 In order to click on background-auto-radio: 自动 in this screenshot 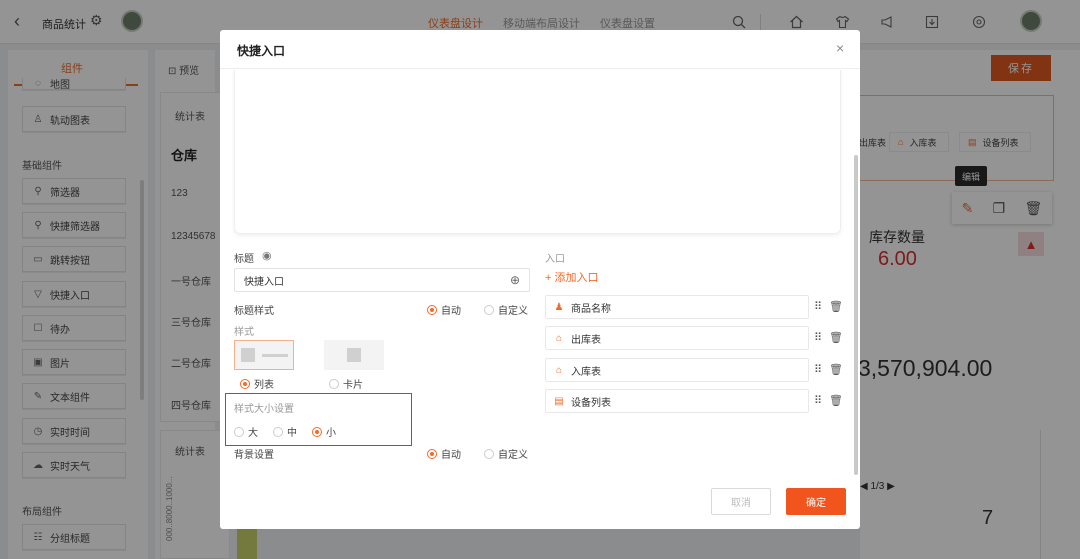, I will do `click(444, 453)`.